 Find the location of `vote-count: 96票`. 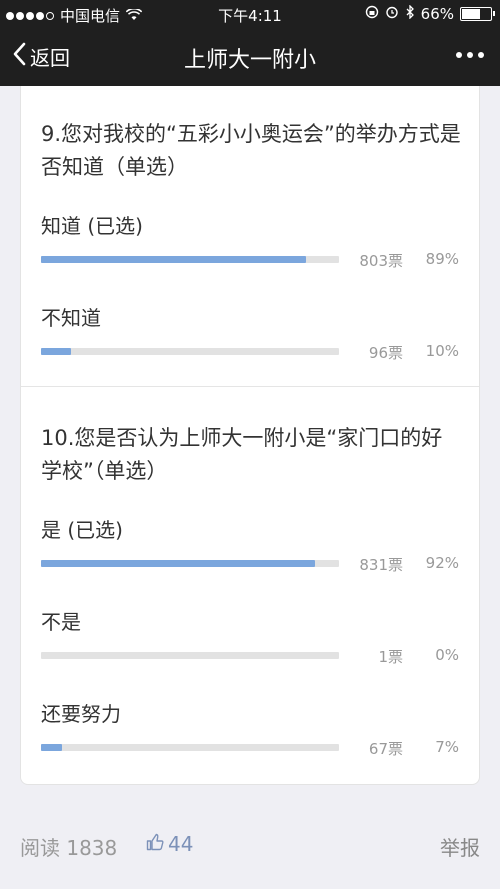

vote-count: 96票 is located at coordinates (385, 353).